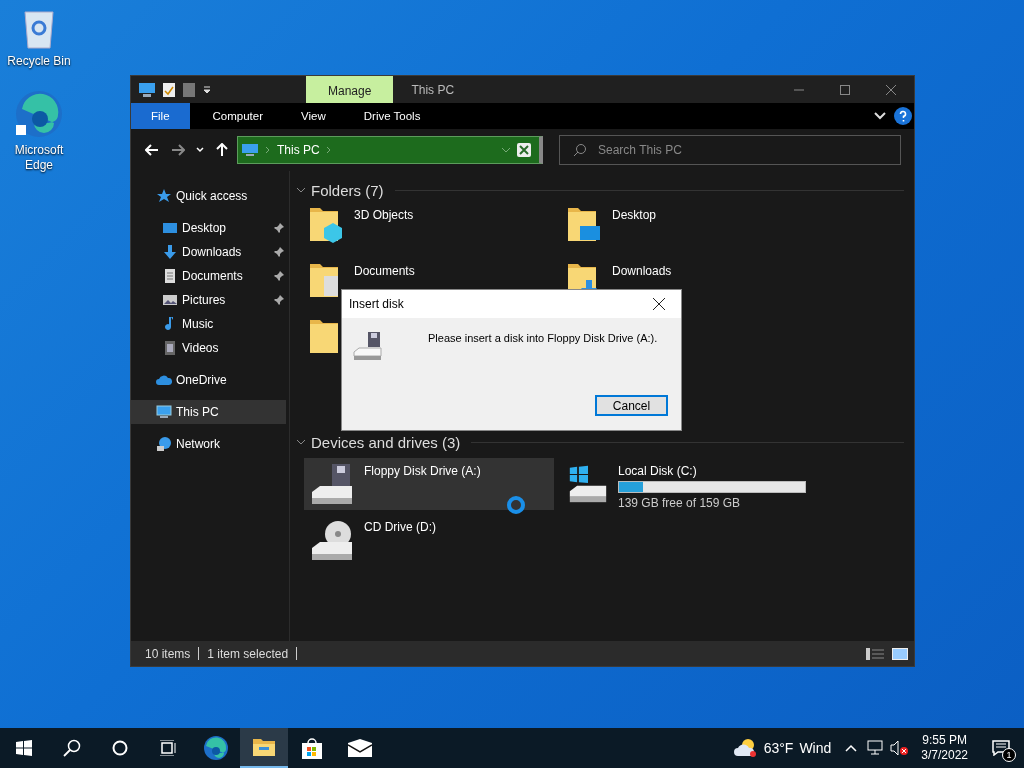 Image resolution: width=1024 pixels, height=768 pixels. I want to click on desktop-shortcut: Recycle Bin, so click(39, 37).